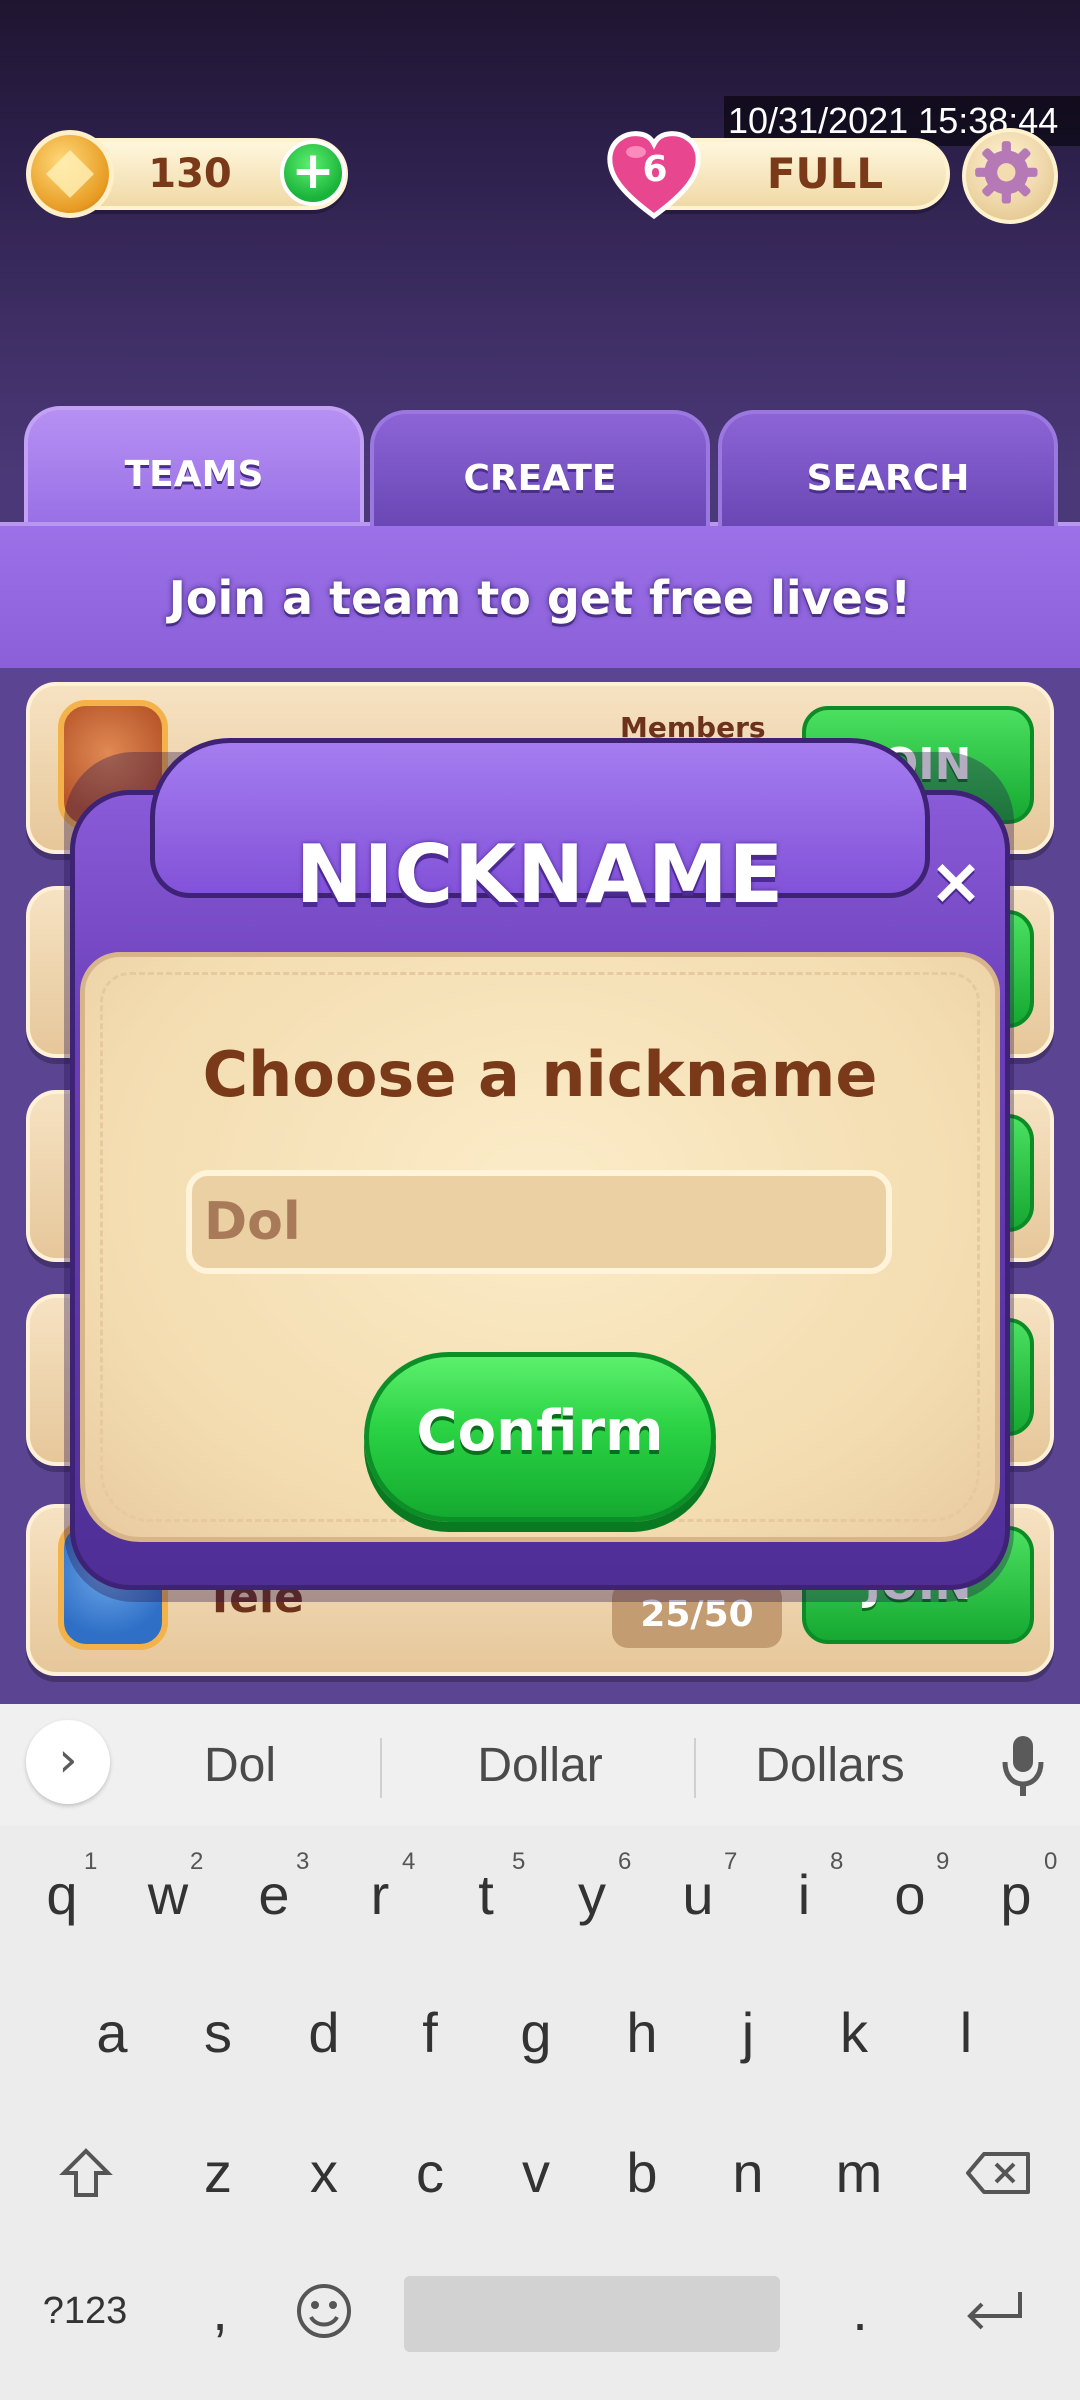 The width and height of the screenshot is (1080, 2400). Describe the element at coordinates (68, 1762) in the screenshot. I see `chevron-right-icon: ›` at that location.